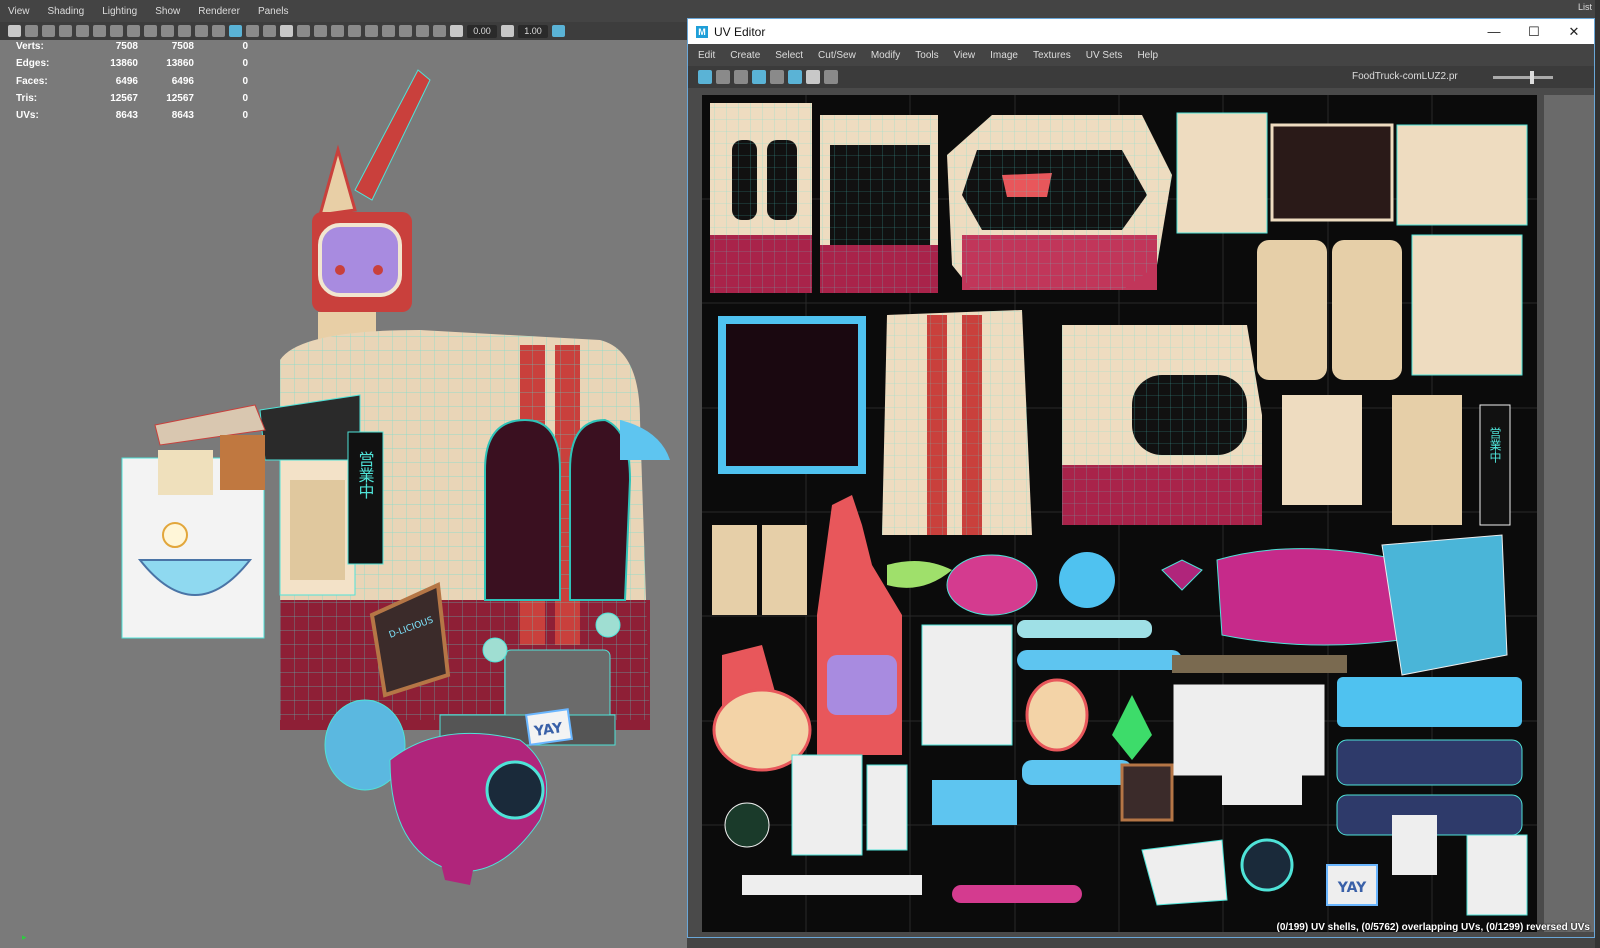  What do you see at coordinates (745, 55) in the screenshot?
I see `menu-create: Create` at bounding box center [745, 55].